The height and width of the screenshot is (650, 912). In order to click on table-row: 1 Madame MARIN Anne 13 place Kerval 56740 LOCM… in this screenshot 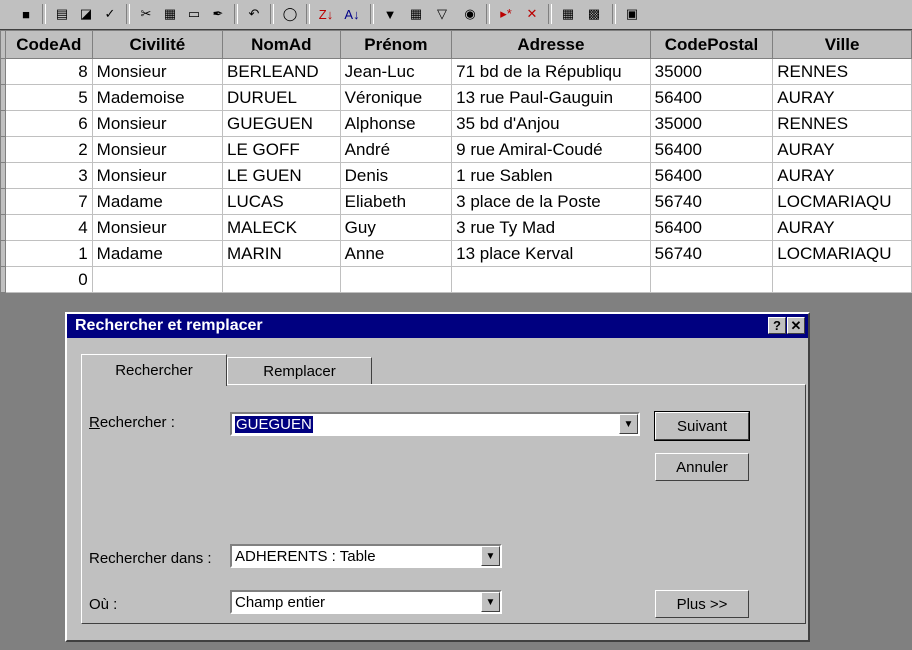, I will do `click(456, 253)`.